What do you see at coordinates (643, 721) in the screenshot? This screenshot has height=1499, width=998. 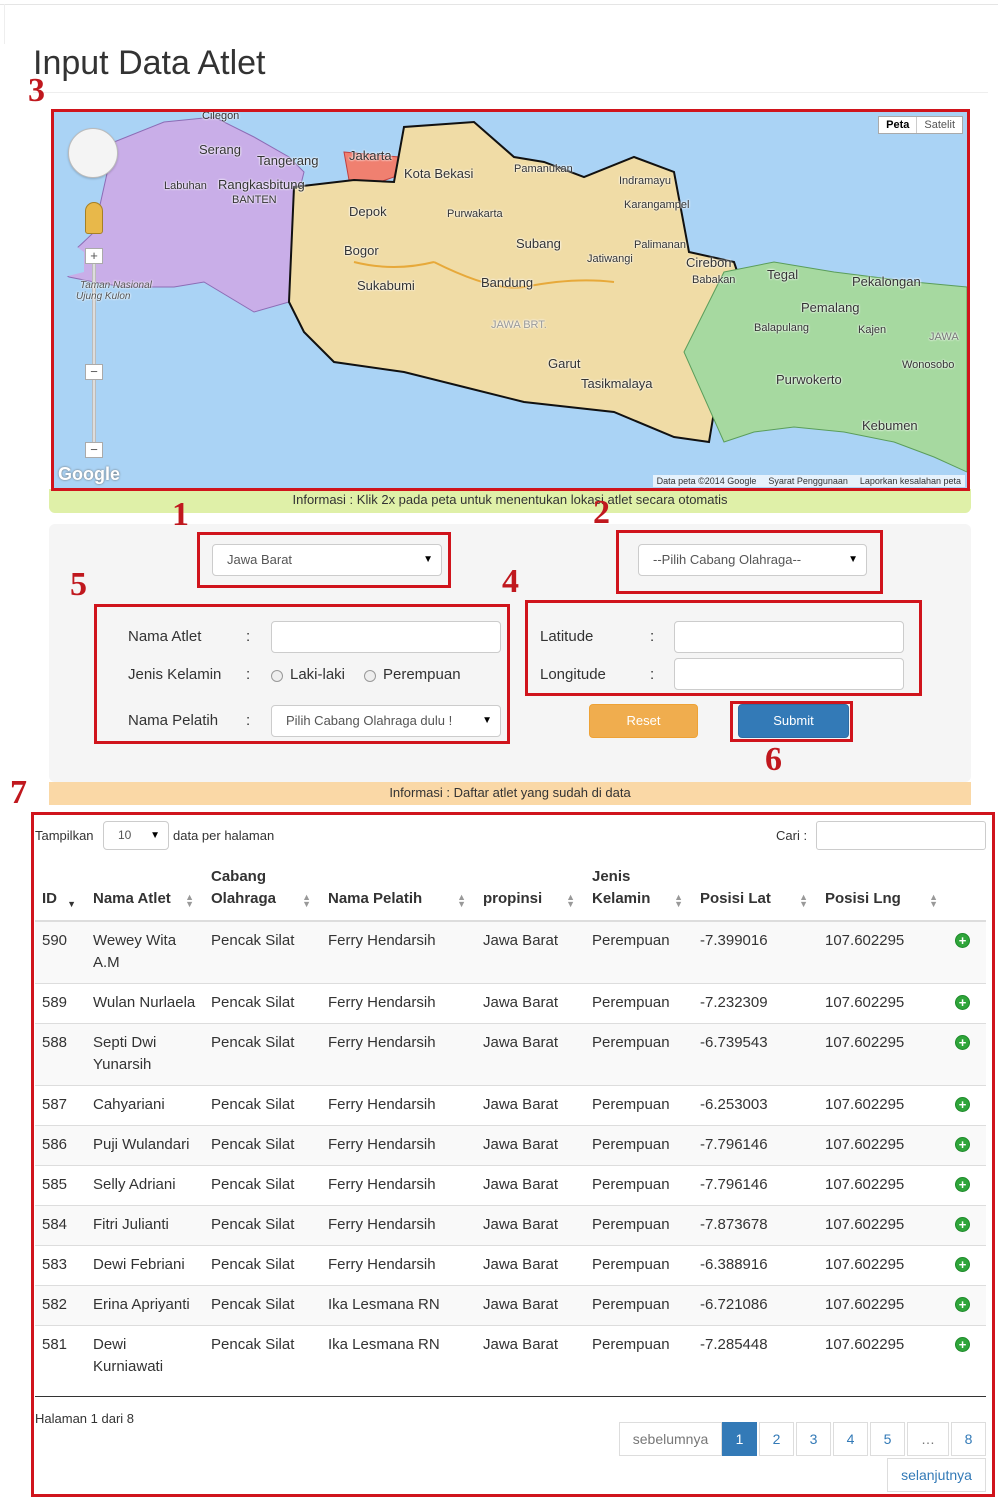 I see `reset-button: Reset` at bounding box center [643, 721].